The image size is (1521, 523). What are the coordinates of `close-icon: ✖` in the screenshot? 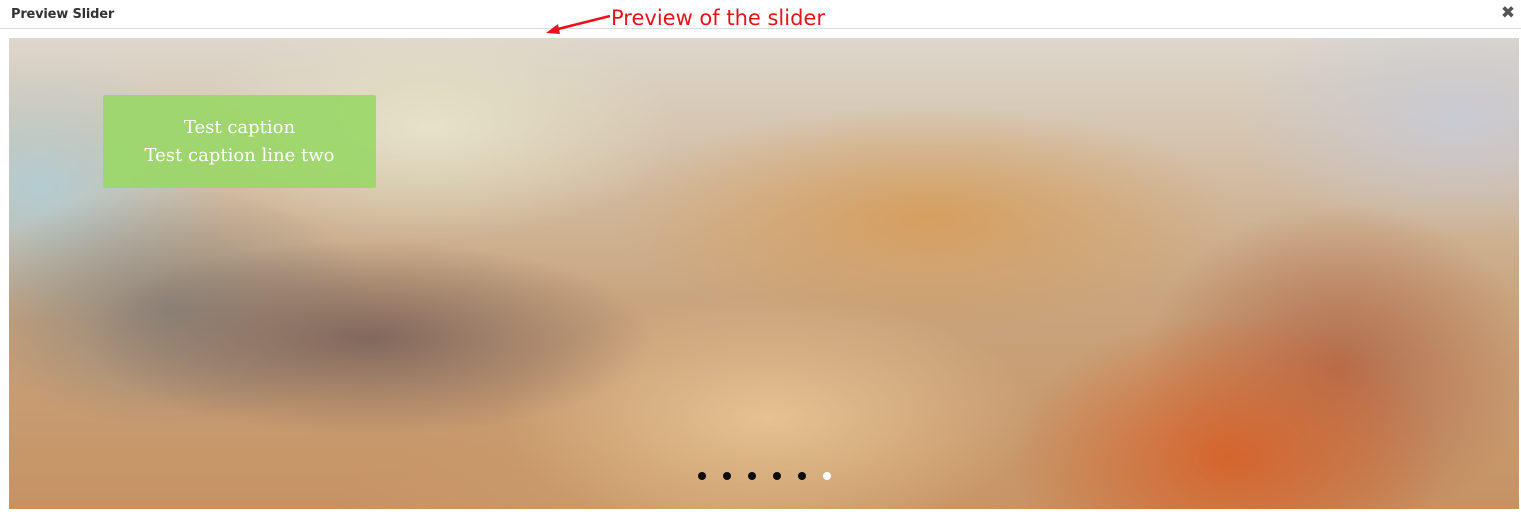 It's located at (1508, 13).